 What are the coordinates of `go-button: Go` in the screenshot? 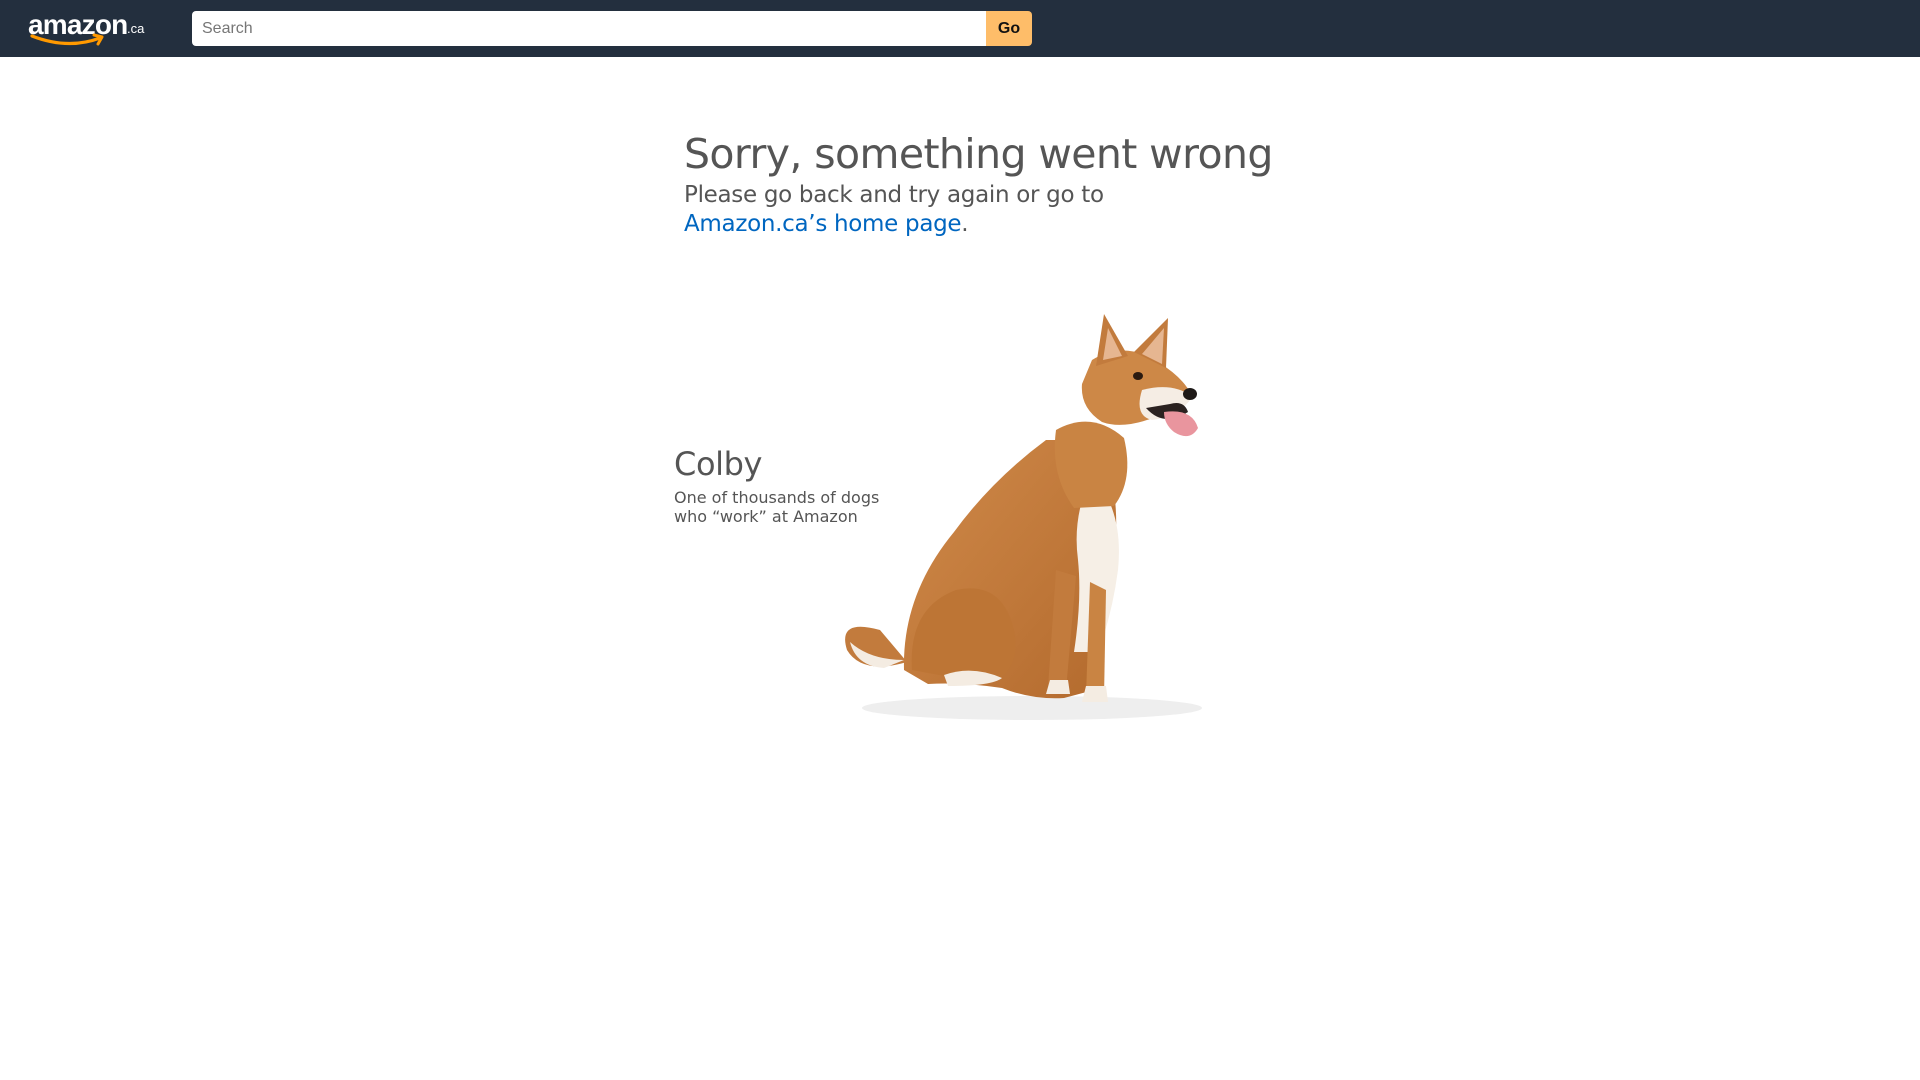 It's located at (1009, 28).